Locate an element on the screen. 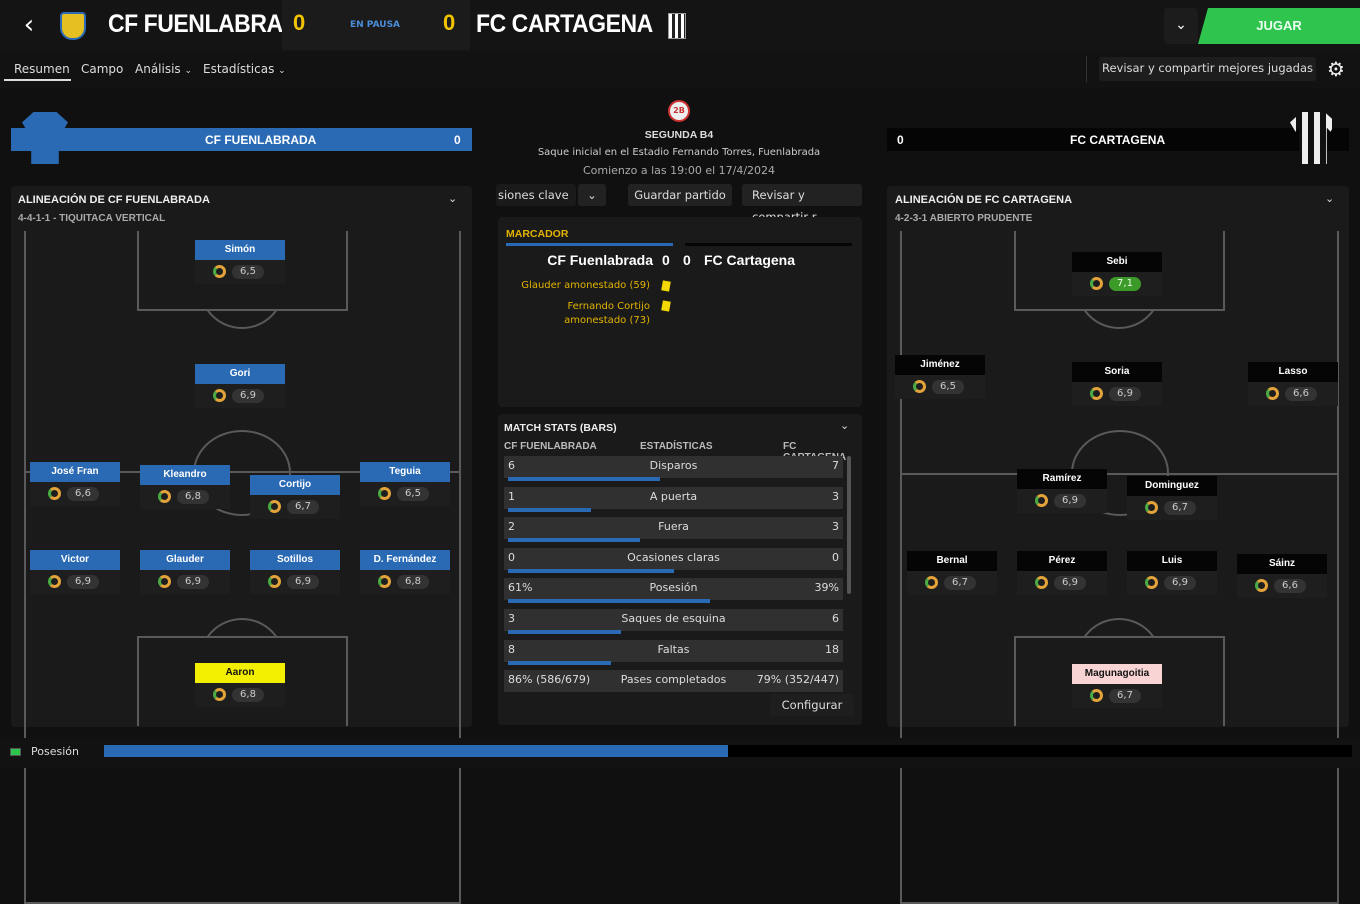  back-arrow-icon: ‹ is located at coordinates (29, 26).